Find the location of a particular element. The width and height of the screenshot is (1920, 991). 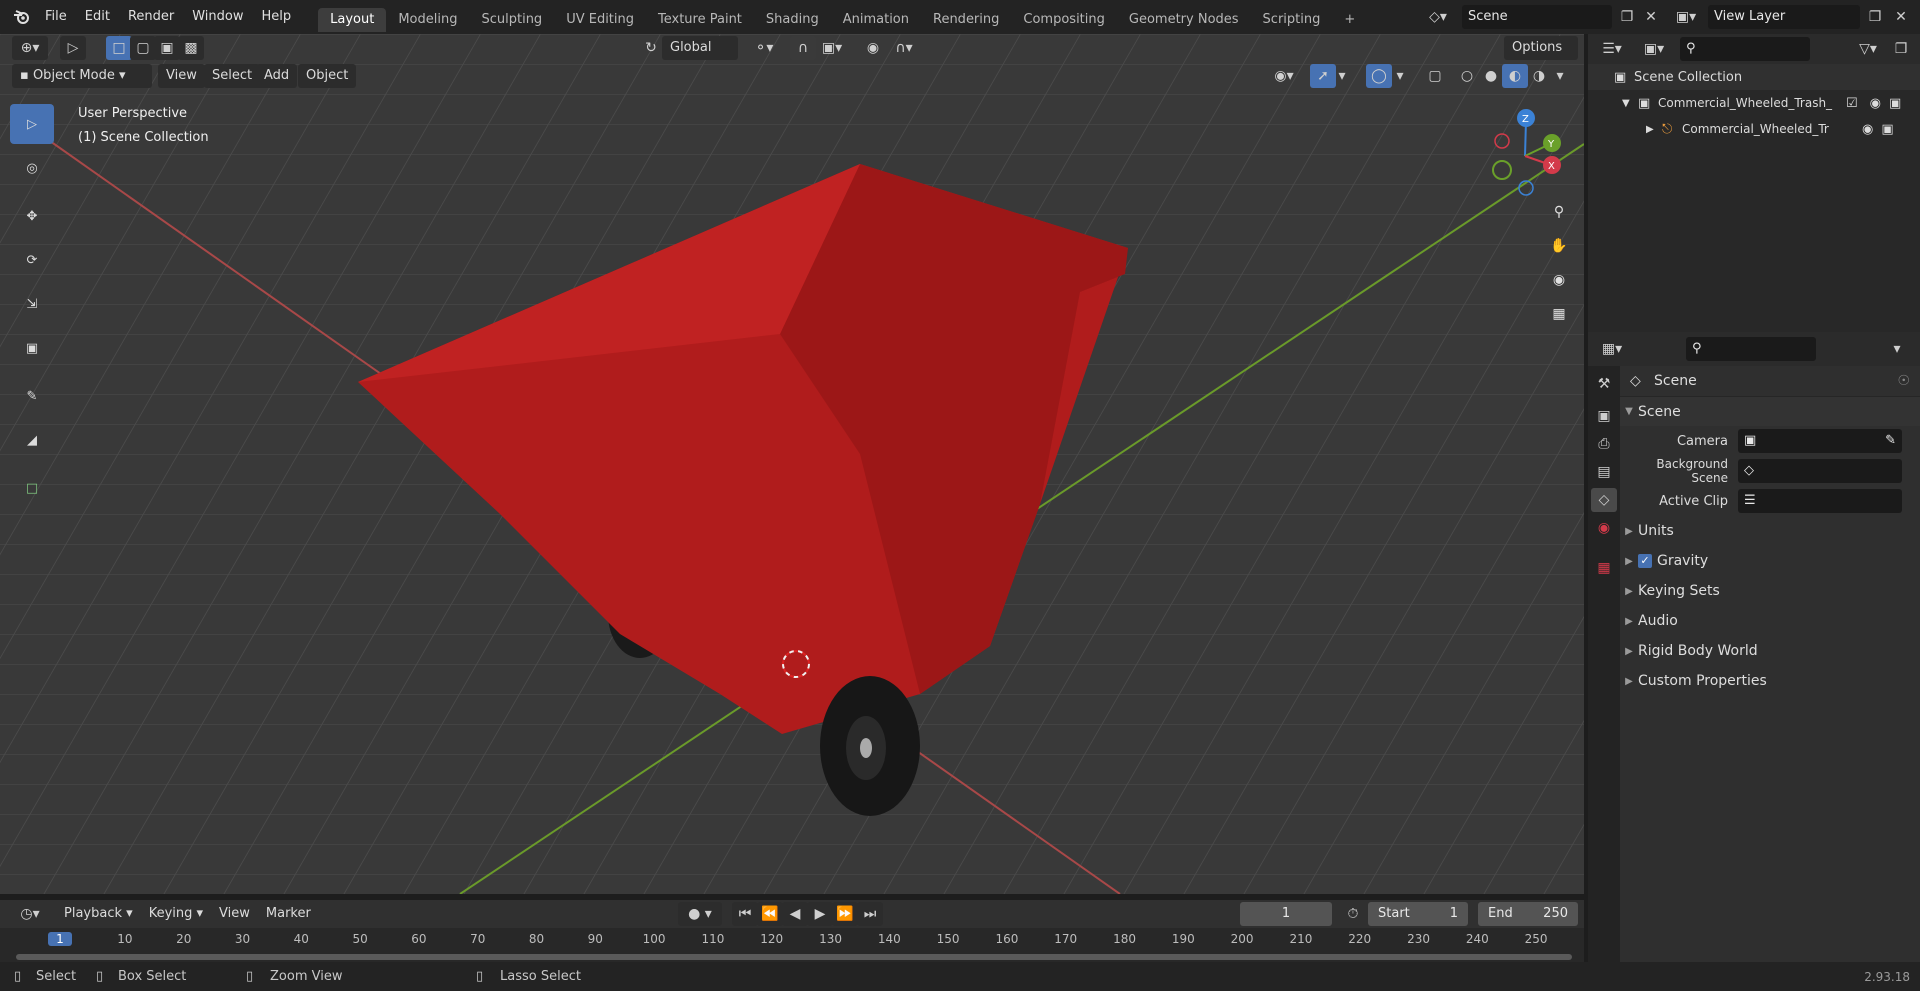

stopwatch-icon: ⏱ is located at coordinates (1353, 914).